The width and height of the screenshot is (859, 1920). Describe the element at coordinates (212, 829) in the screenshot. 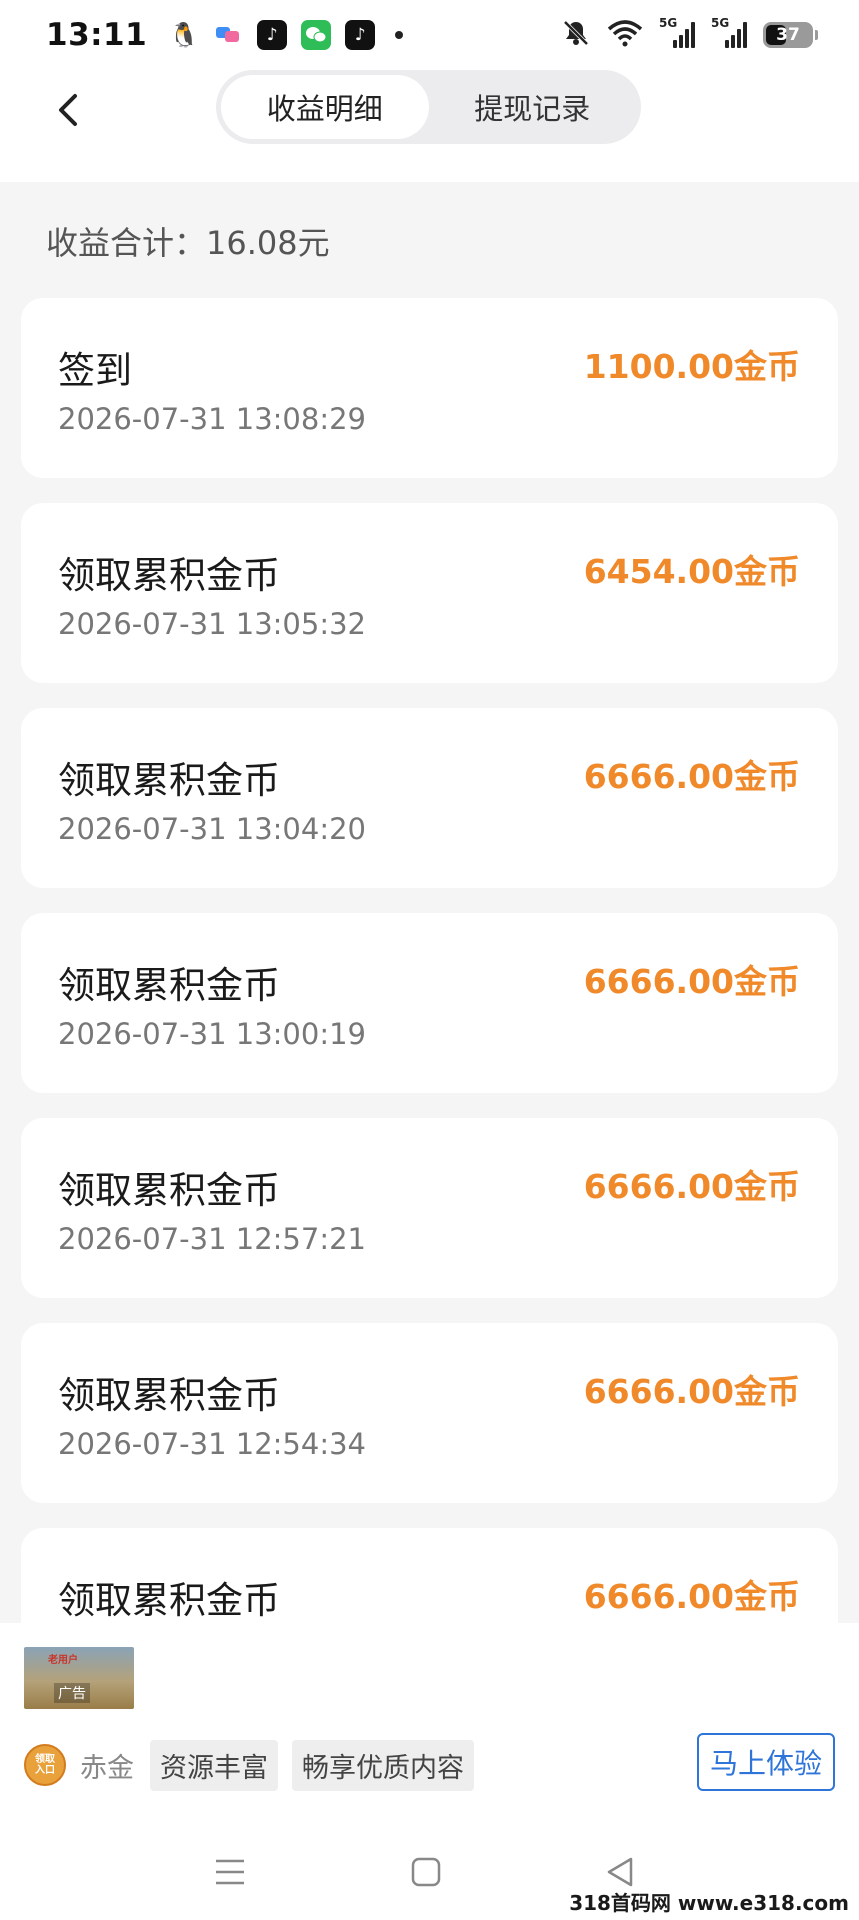

I see `record-time: 2026-07-31 13:04:20` at that location.